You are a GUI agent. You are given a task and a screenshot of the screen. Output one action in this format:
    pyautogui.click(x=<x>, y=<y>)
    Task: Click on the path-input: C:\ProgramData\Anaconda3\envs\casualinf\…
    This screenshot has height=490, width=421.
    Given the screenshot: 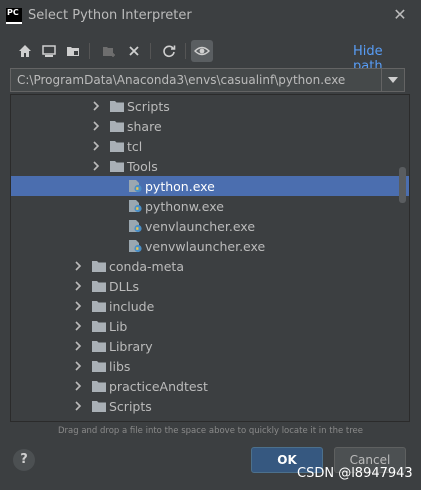 What is the action you would take?
    pyautogui.click(x=181, y=80)
    